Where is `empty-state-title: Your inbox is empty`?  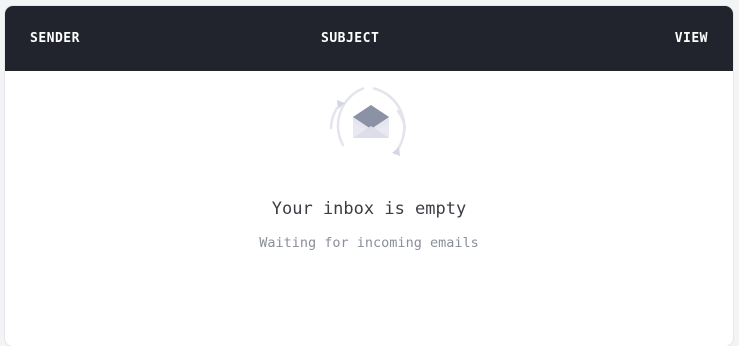 empty-state-title: Your inbox is empty is located at coordinates (369, 209).